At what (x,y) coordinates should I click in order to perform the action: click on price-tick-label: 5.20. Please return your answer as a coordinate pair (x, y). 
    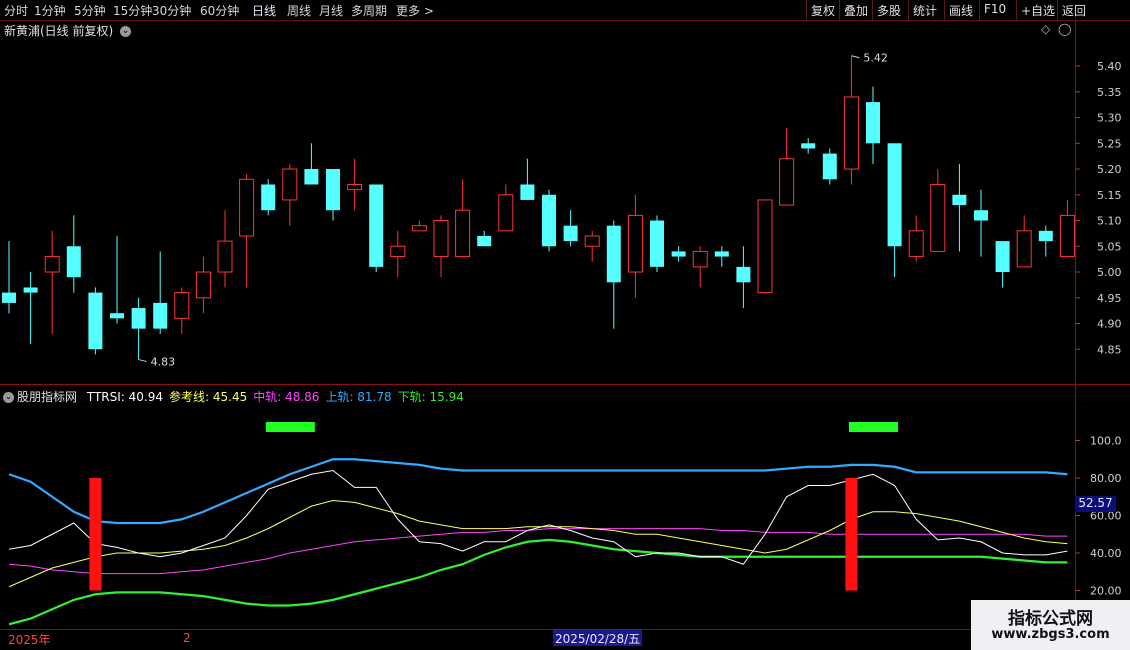
    Looking at the image, I should click on (1109, 169).